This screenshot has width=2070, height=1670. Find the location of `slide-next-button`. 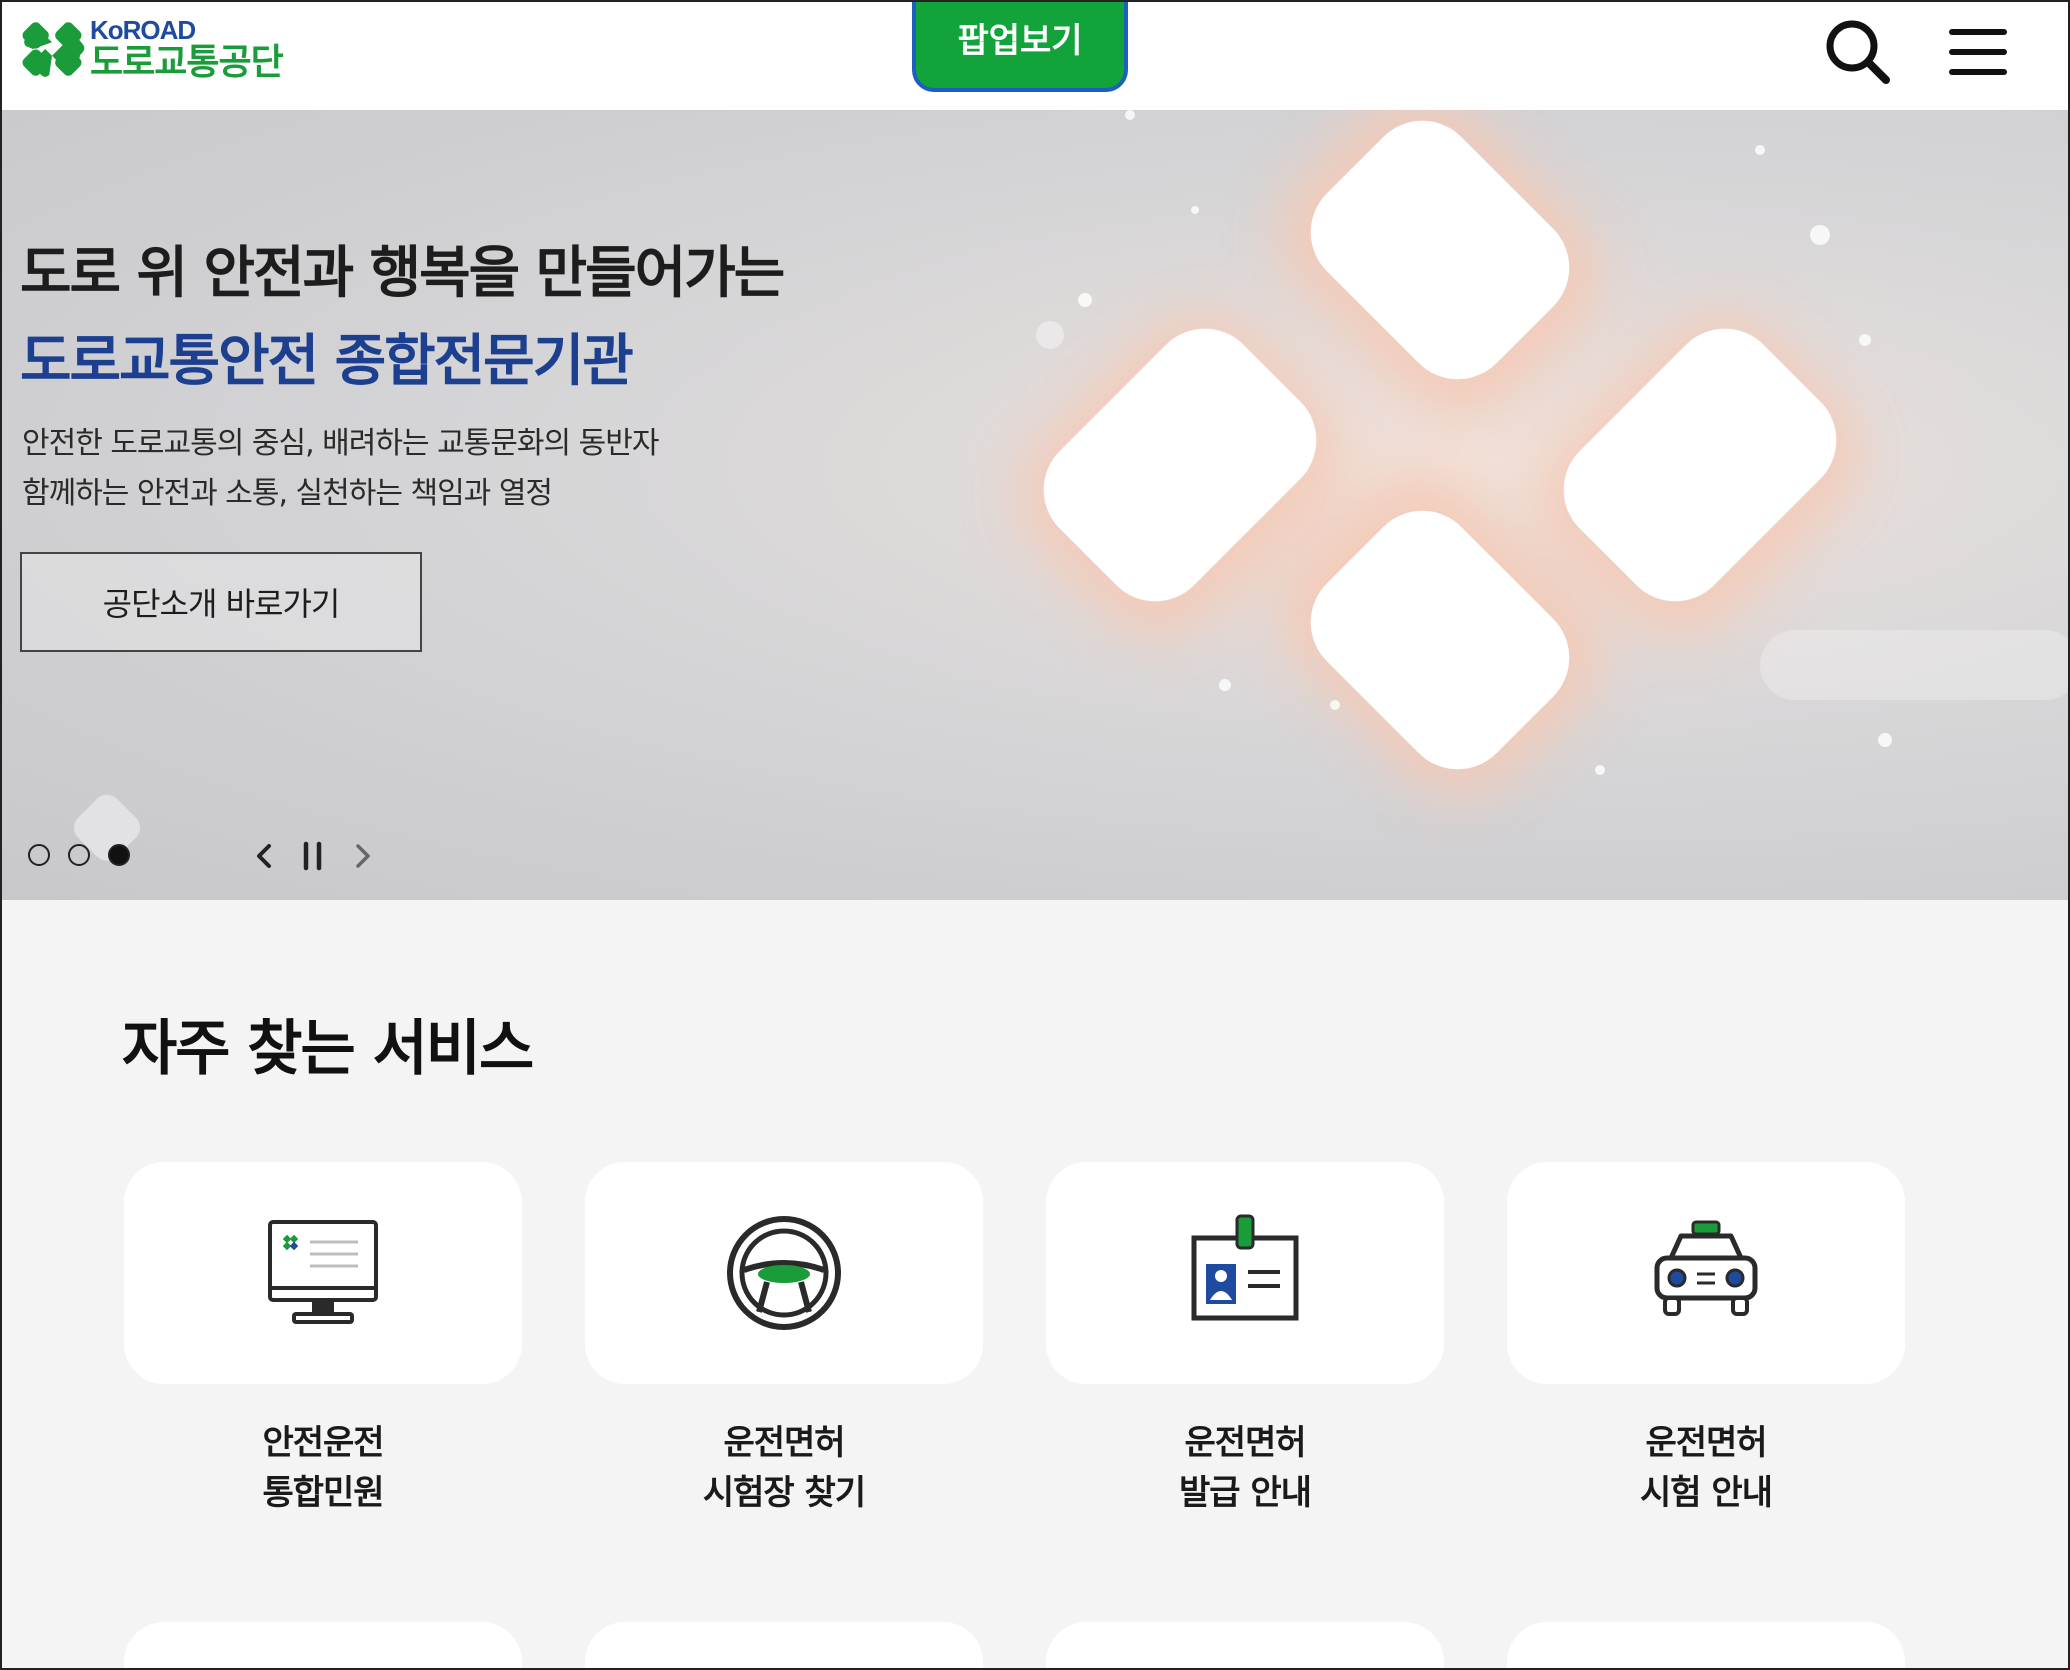

slide-next-button is located at coordinates (362, 856).